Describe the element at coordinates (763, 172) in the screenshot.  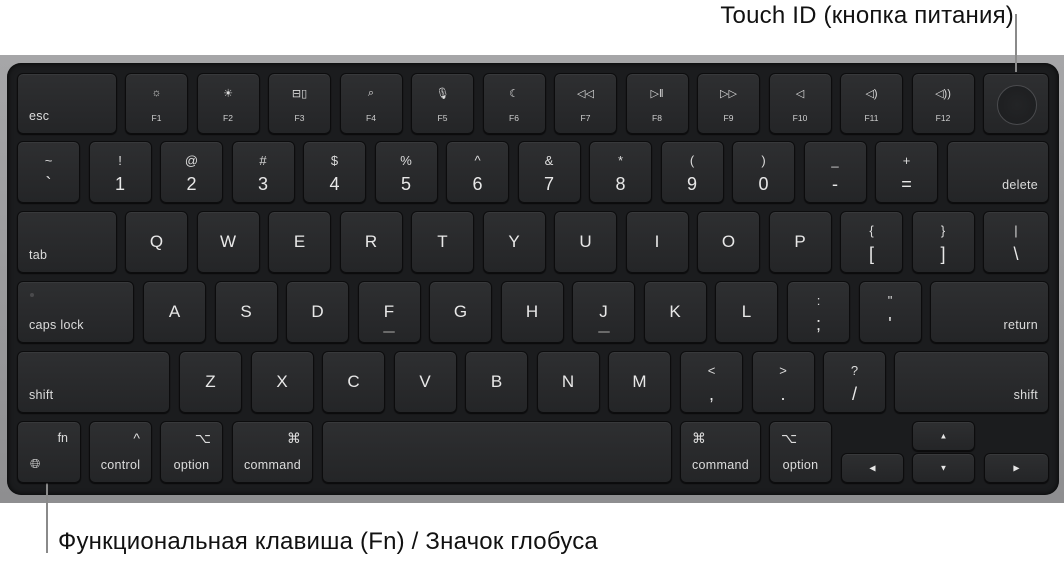
I see `number-key-0: ) 0` at that location.